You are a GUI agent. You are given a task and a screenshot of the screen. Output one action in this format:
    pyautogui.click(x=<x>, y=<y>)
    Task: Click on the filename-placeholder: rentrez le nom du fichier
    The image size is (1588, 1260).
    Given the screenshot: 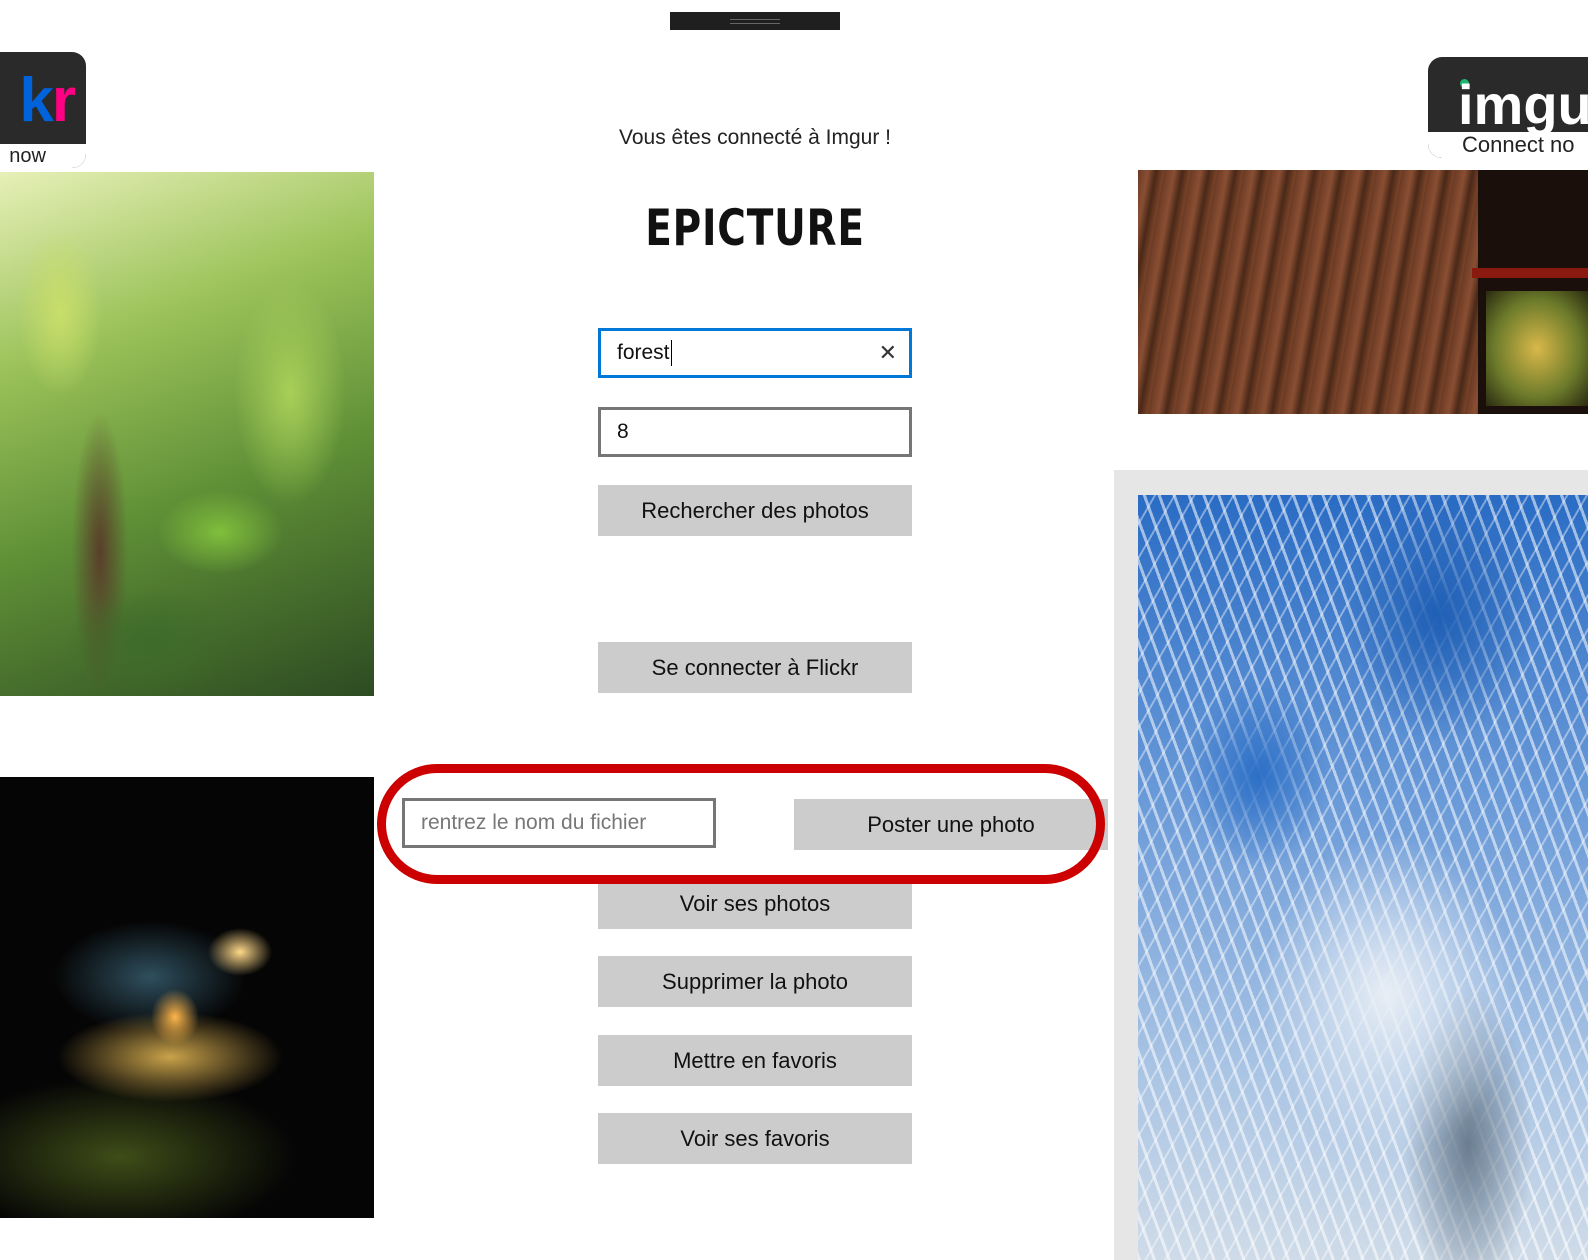 What is the action you would take?
    pyautogui.click(x=534, y=822)
    